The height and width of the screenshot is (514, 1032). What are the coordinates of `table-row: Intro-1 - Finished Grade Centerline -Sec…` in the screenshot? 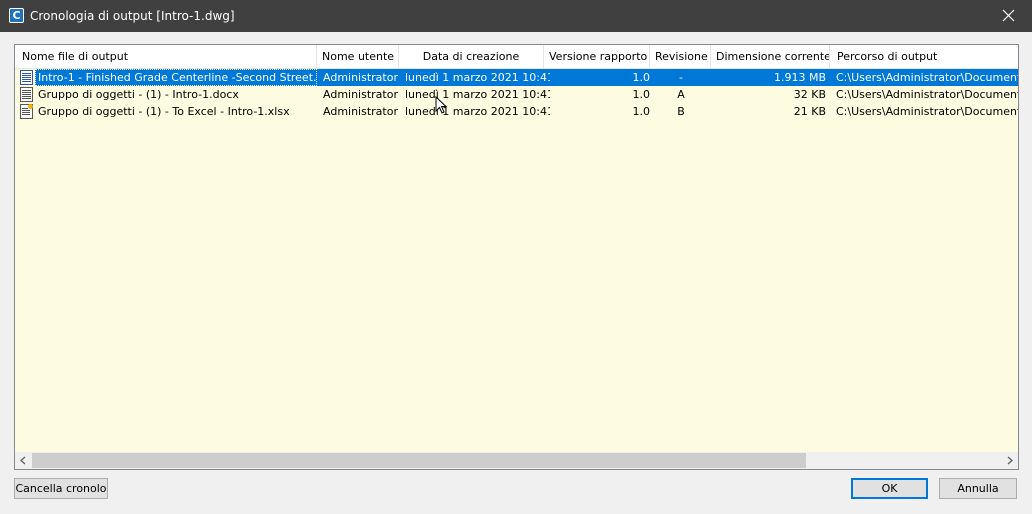 It's located at (516, 77).